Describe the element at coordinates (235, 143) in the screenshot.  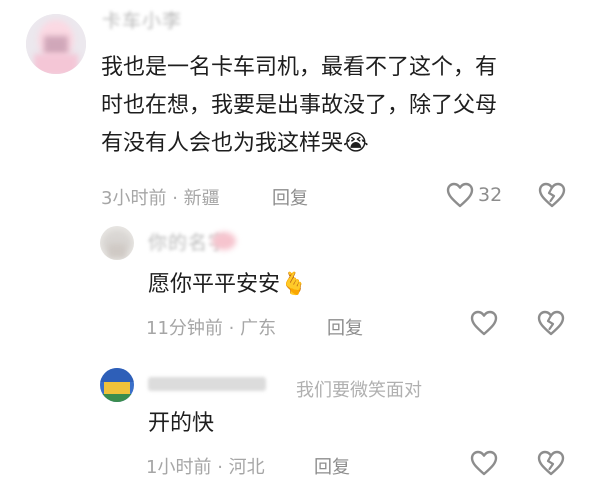
I see `comment-line: 有没有人会也为我这样哭😭` at that location.